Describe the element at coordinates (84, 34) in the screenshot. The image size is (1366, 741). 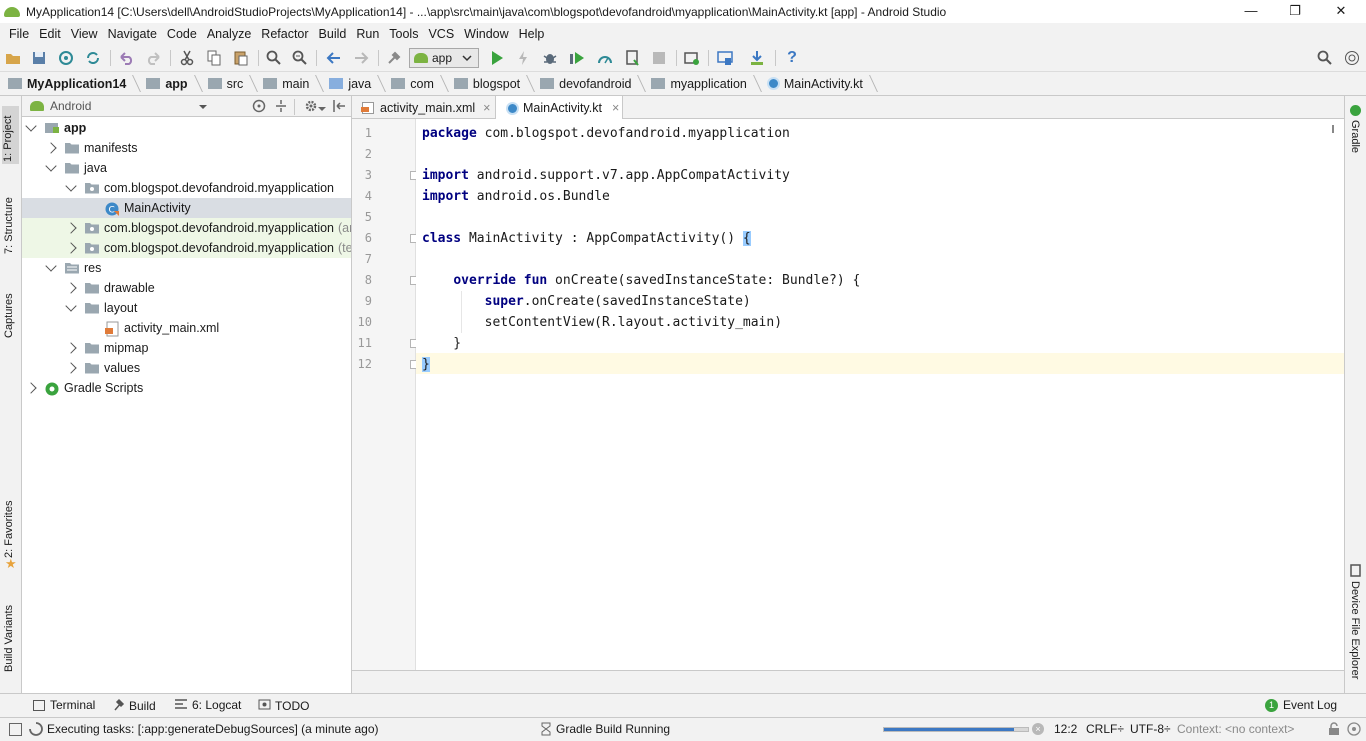
I see `menu-view: View` at that location.